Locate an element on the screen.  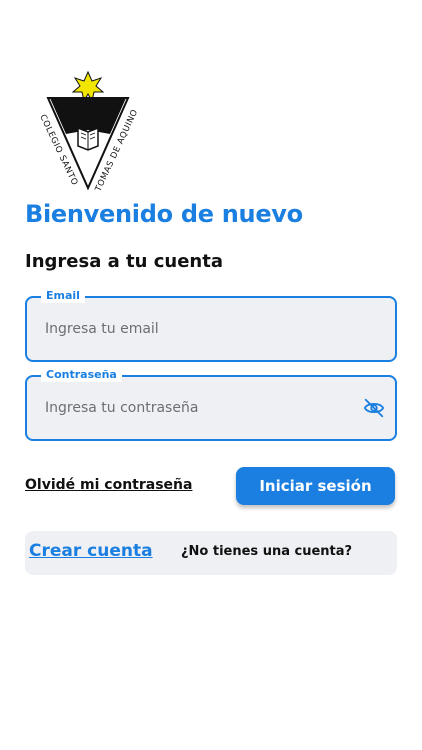
password-input is located at coordinates (200, 408).